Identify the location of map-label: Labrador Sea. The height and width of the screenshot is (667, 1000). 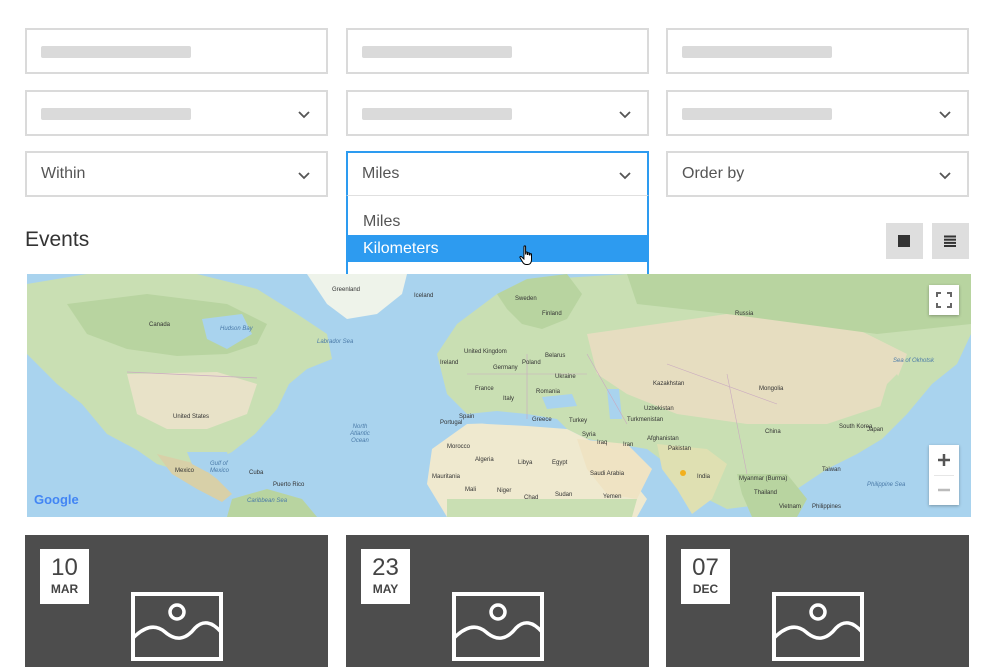
(335, 342).